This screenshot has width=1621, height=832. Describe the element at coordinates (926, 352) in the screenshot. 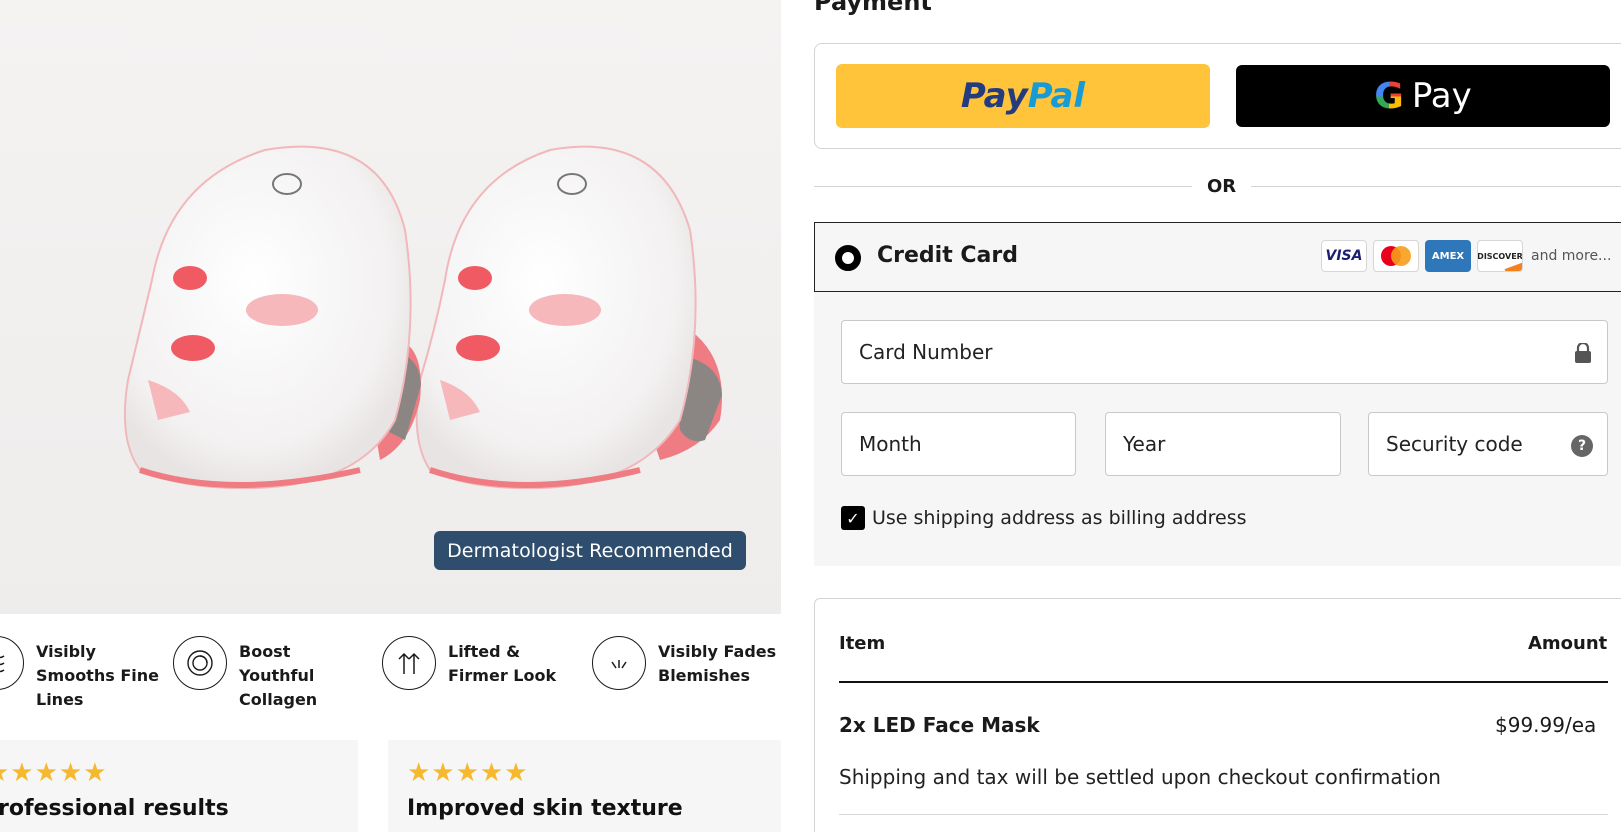

I see `card-number-placeholder: Card Number` at that location.